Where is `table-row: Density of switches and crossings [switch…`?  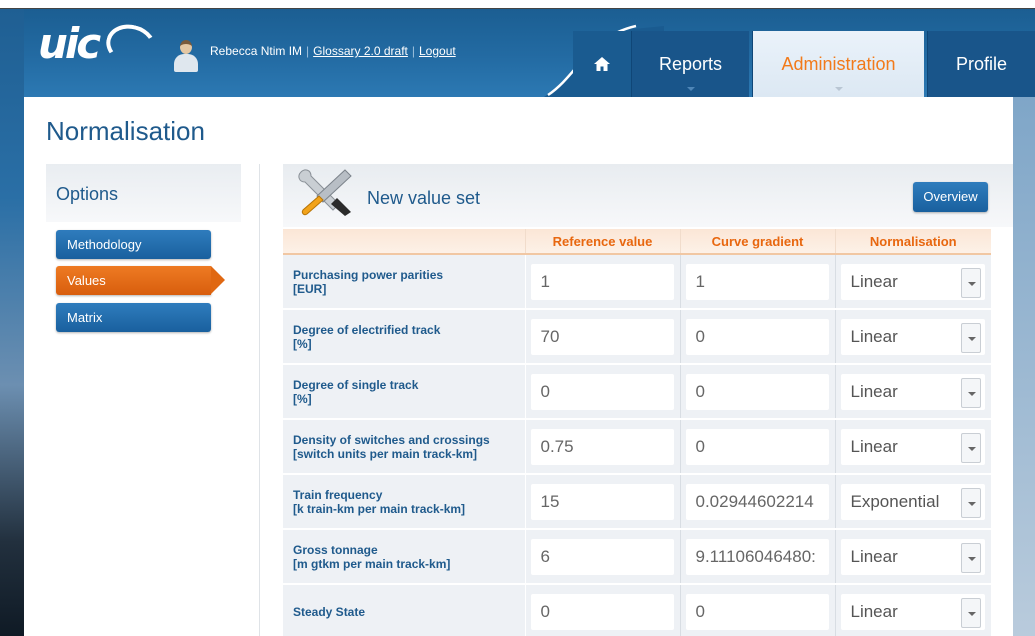 table-row: Density of switches and crossings [switch… is located at coordinates (637, 447).